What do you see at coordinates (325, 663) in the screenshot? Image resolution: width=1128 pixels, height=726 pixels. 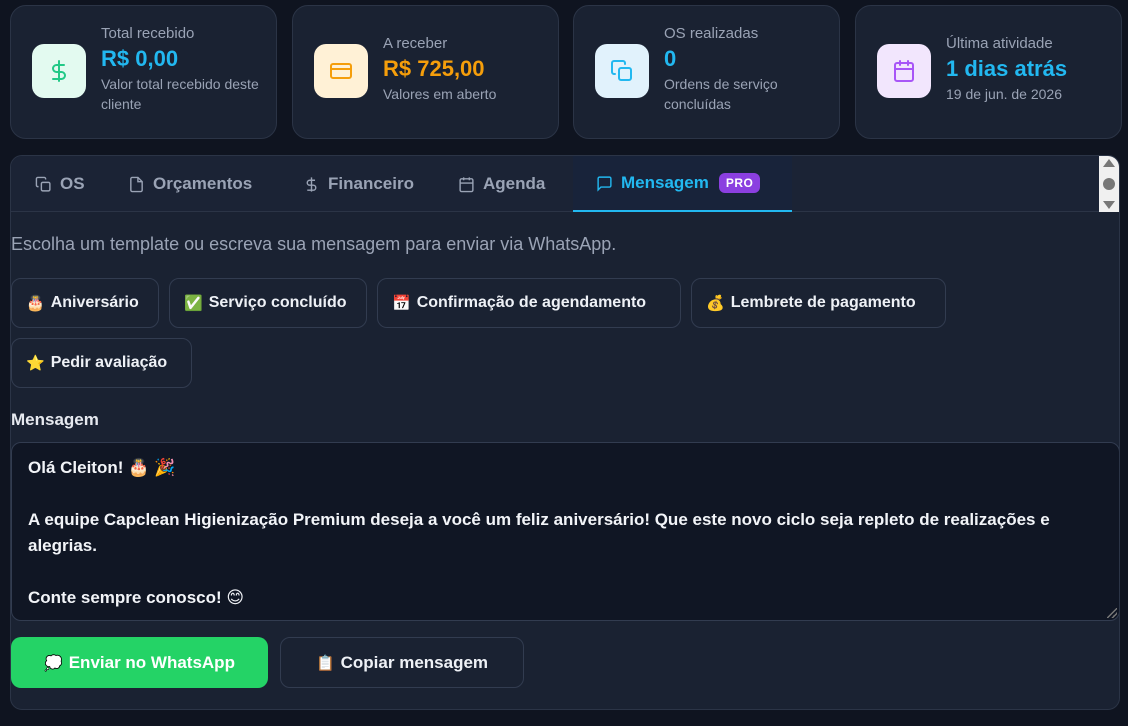 I see `clipboard-icon: 📋` at bounding box center [325, 663].